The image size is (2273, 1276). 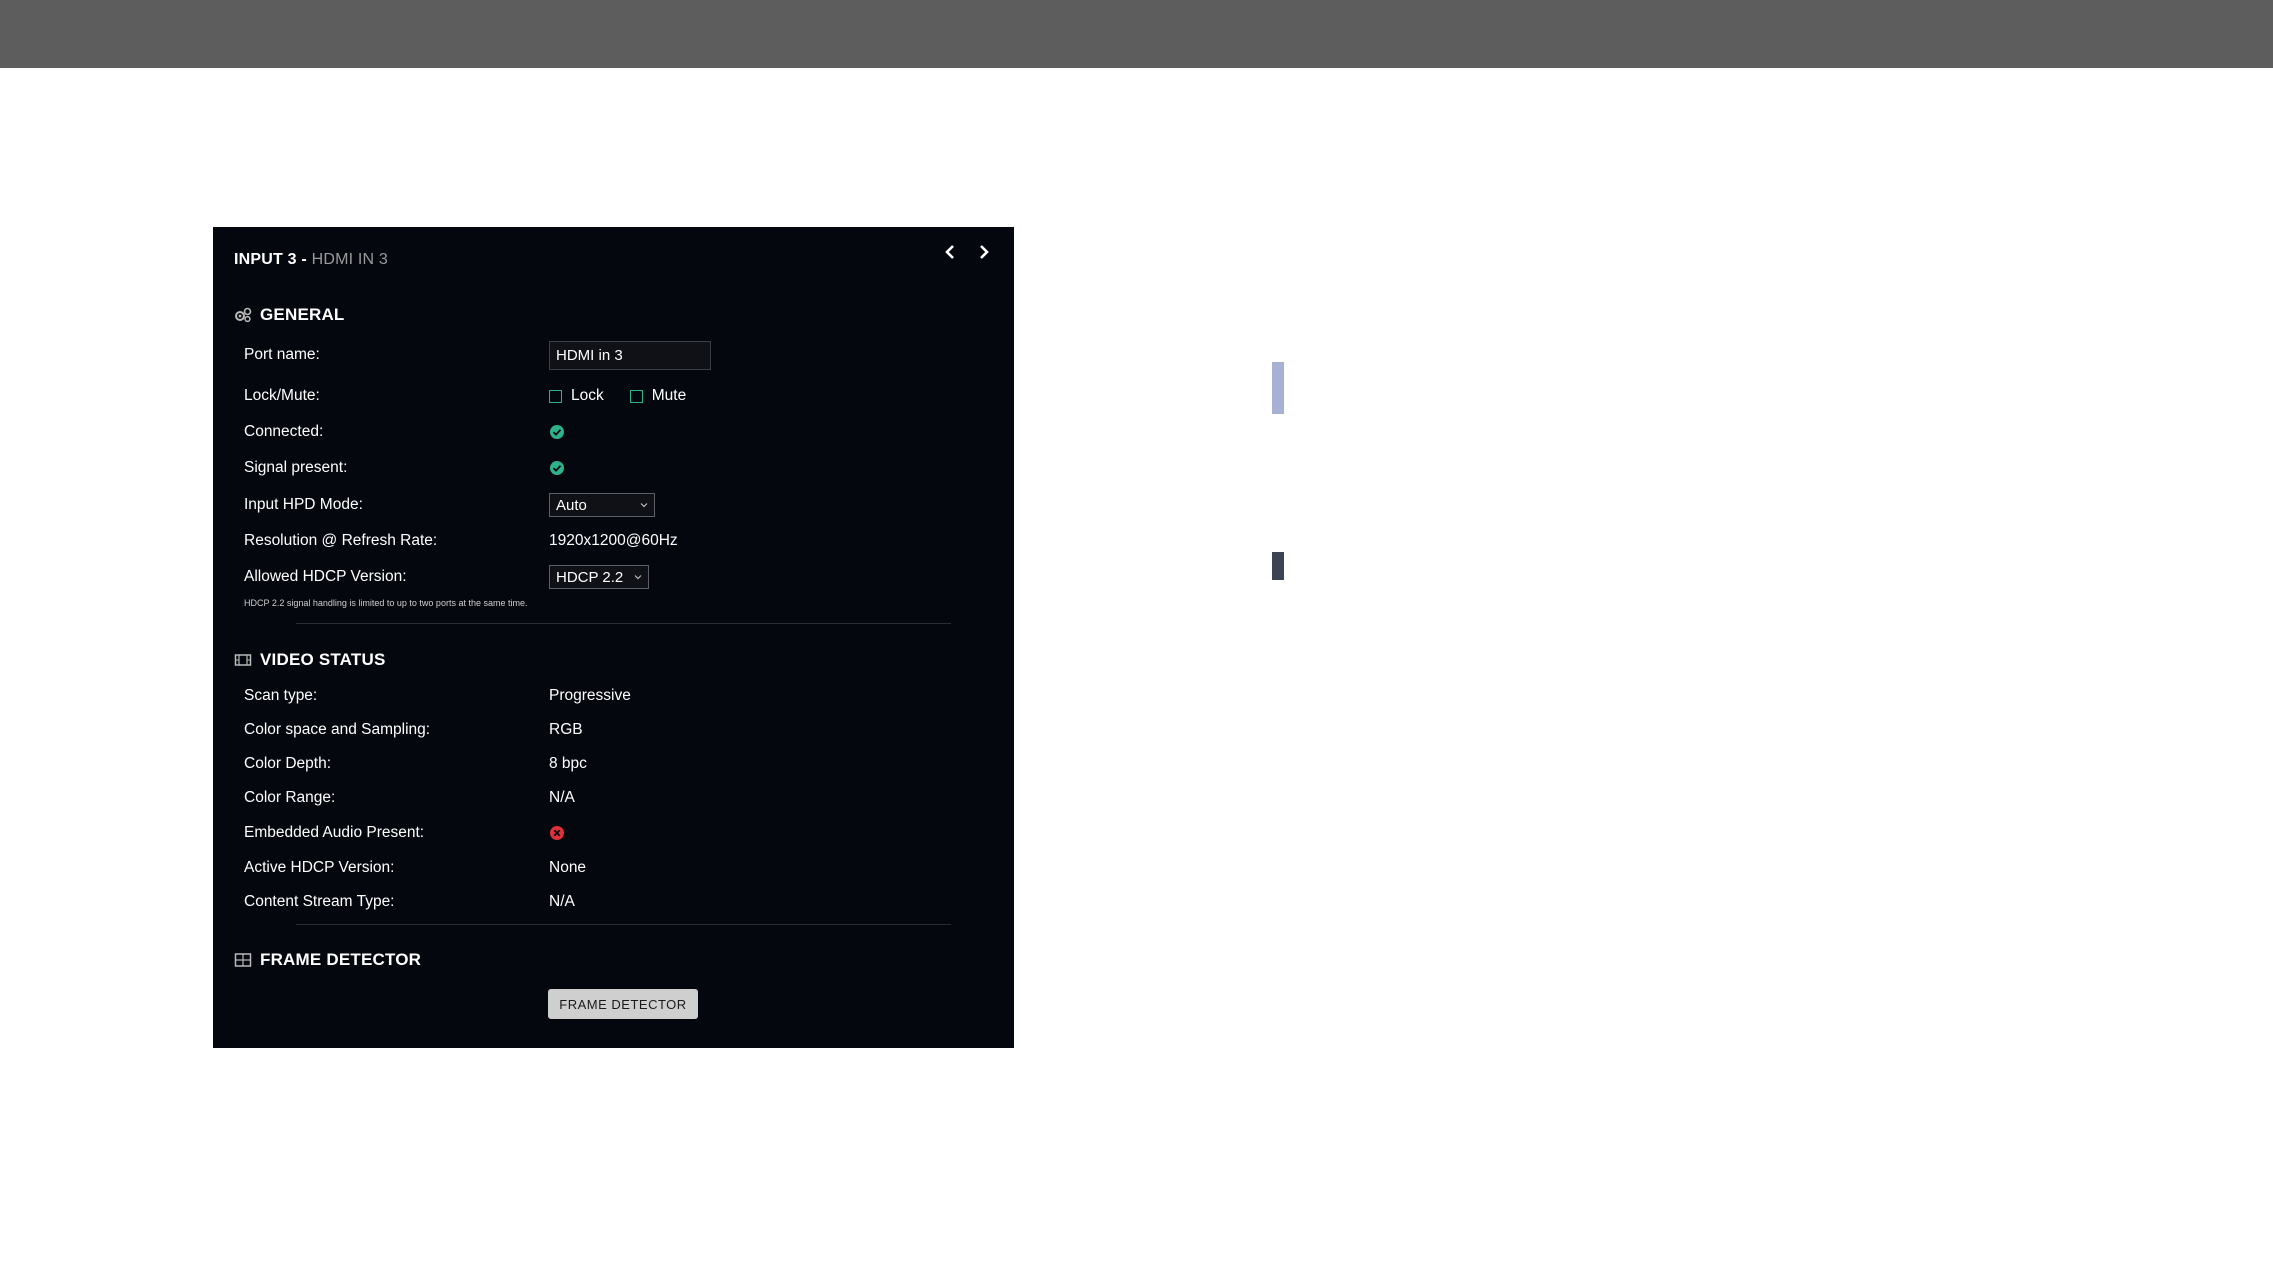 I want to click on hdcp-version-label: Allowed HDCP Version:, so click(x=325, y=576).